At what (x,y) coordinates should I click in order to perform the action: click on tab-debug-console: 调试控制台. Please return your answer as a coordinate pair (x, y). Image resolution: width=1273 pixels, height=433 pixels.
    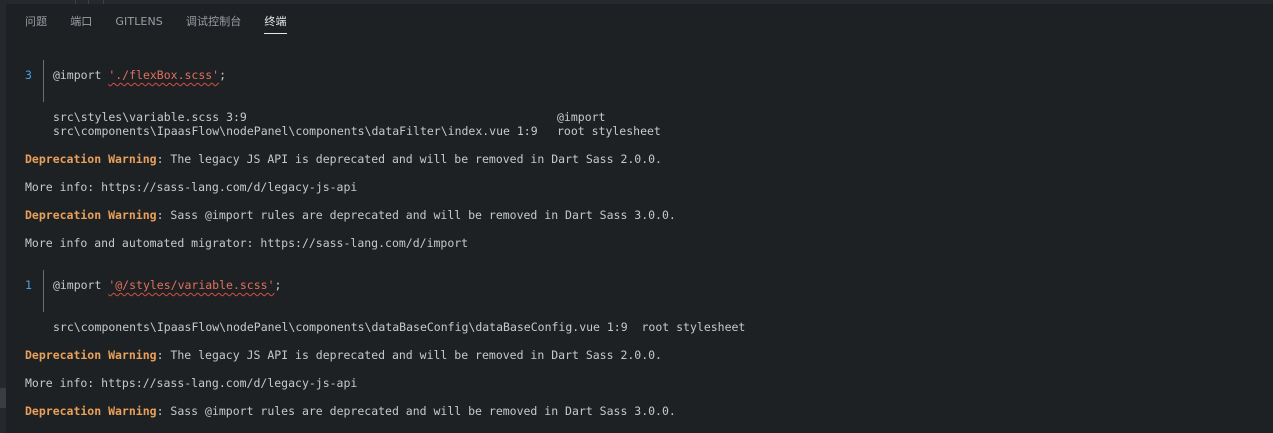
    Looking at the image, I should click on (214, 20).